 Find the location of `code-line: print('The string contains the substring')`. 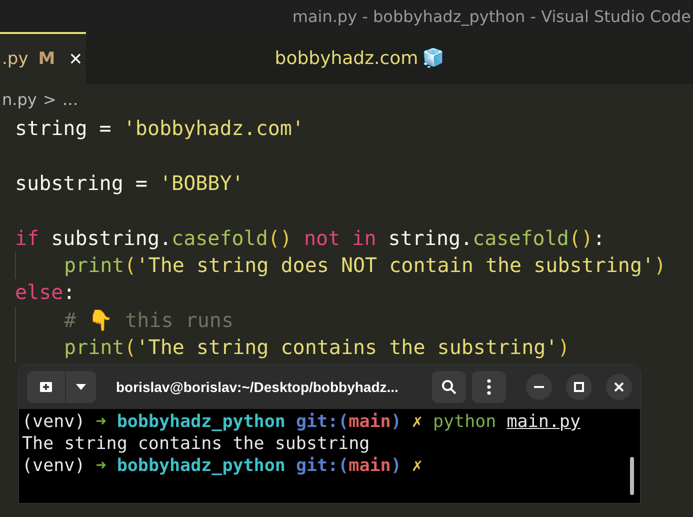

code-line: print('The string contains the substring') is located at coordinates (317, 348).